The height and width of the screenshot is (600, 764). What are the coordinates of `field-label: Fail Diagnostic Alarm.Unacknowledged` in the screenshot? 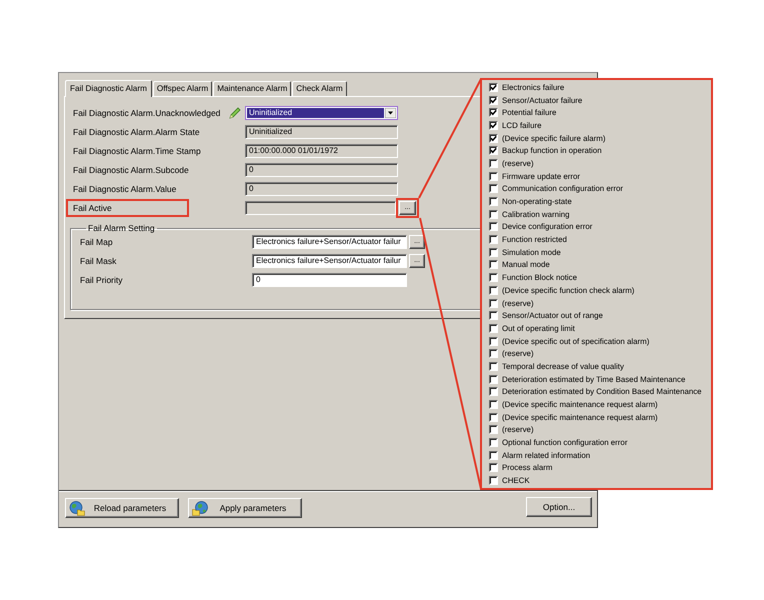 It's located at (146, 113).